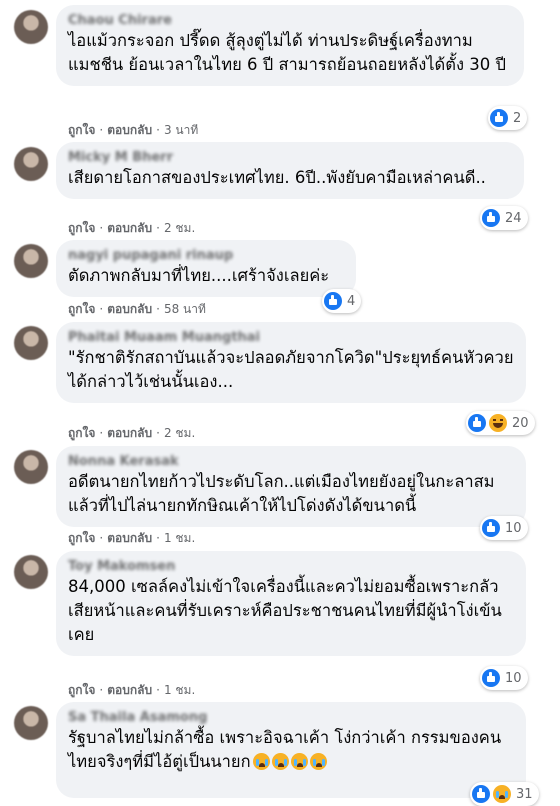 The height and width of the screenshot is (806, 560). I want to click on reaction-summary: 20, so click(500, 423).